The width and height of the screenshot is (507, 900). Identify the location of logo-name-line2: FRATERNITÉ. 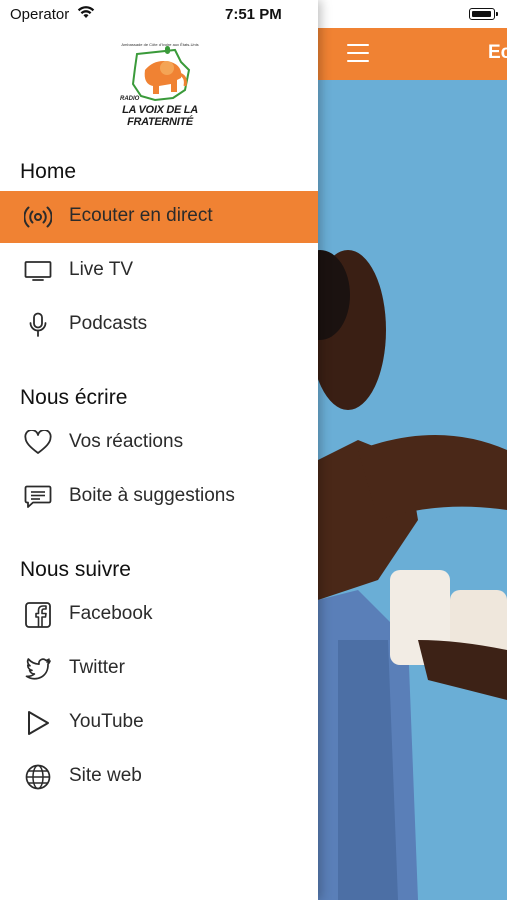
(160, 122).